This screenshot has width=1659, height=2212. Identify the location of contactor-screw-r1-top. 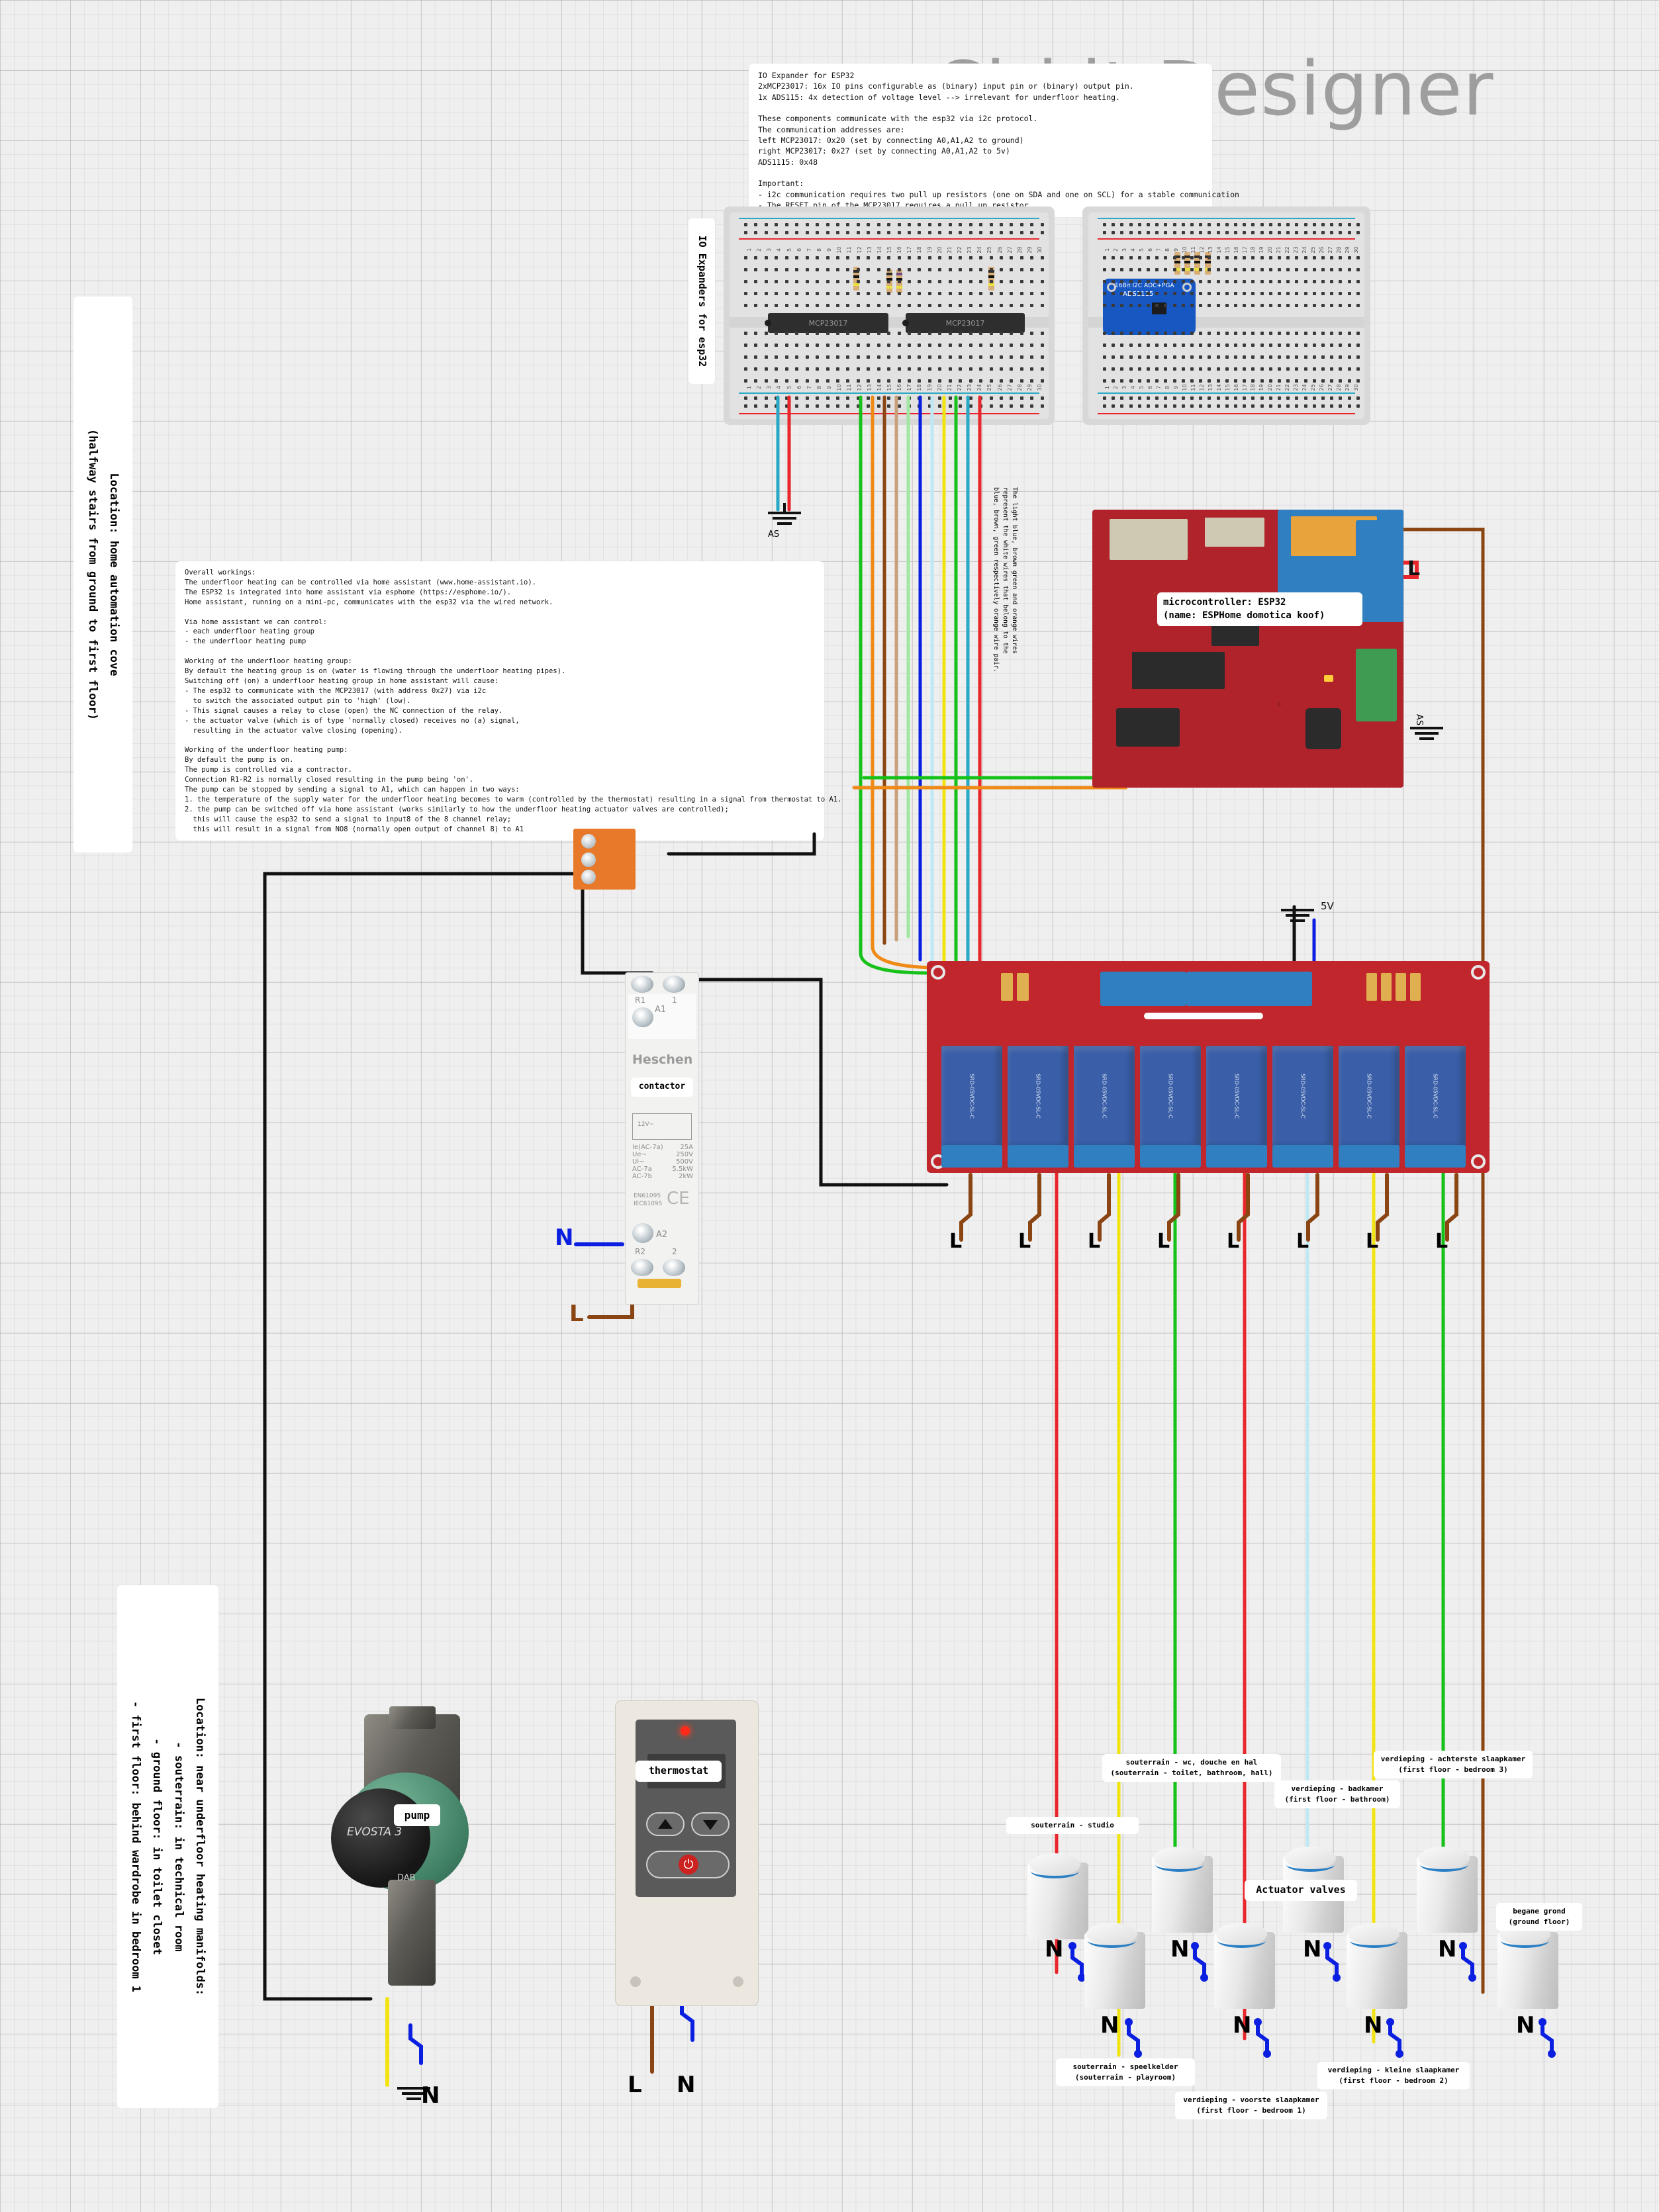
(642, 984).